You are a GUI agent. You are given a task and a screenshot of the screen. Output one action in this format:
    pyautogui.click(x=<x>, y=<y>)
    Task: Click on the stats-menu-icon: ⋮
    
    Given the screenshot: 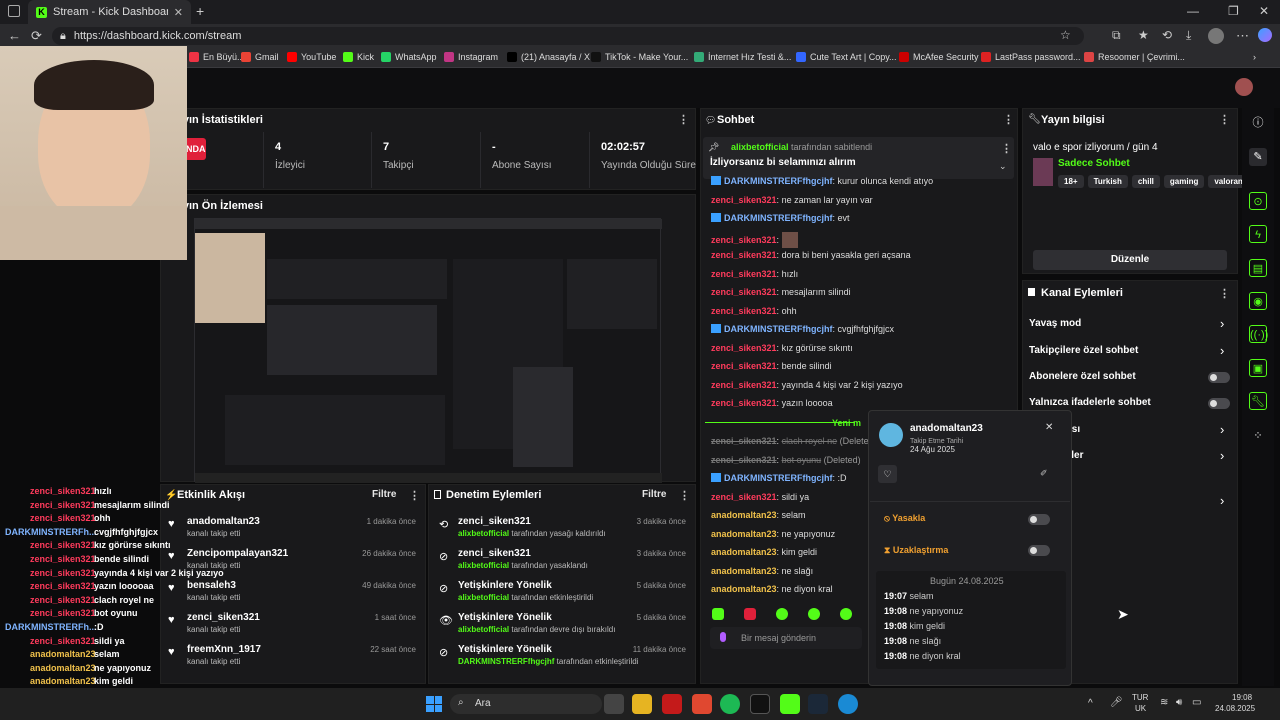 What is the action you would take?
    pyautogui.click(x=683, y=119)
    